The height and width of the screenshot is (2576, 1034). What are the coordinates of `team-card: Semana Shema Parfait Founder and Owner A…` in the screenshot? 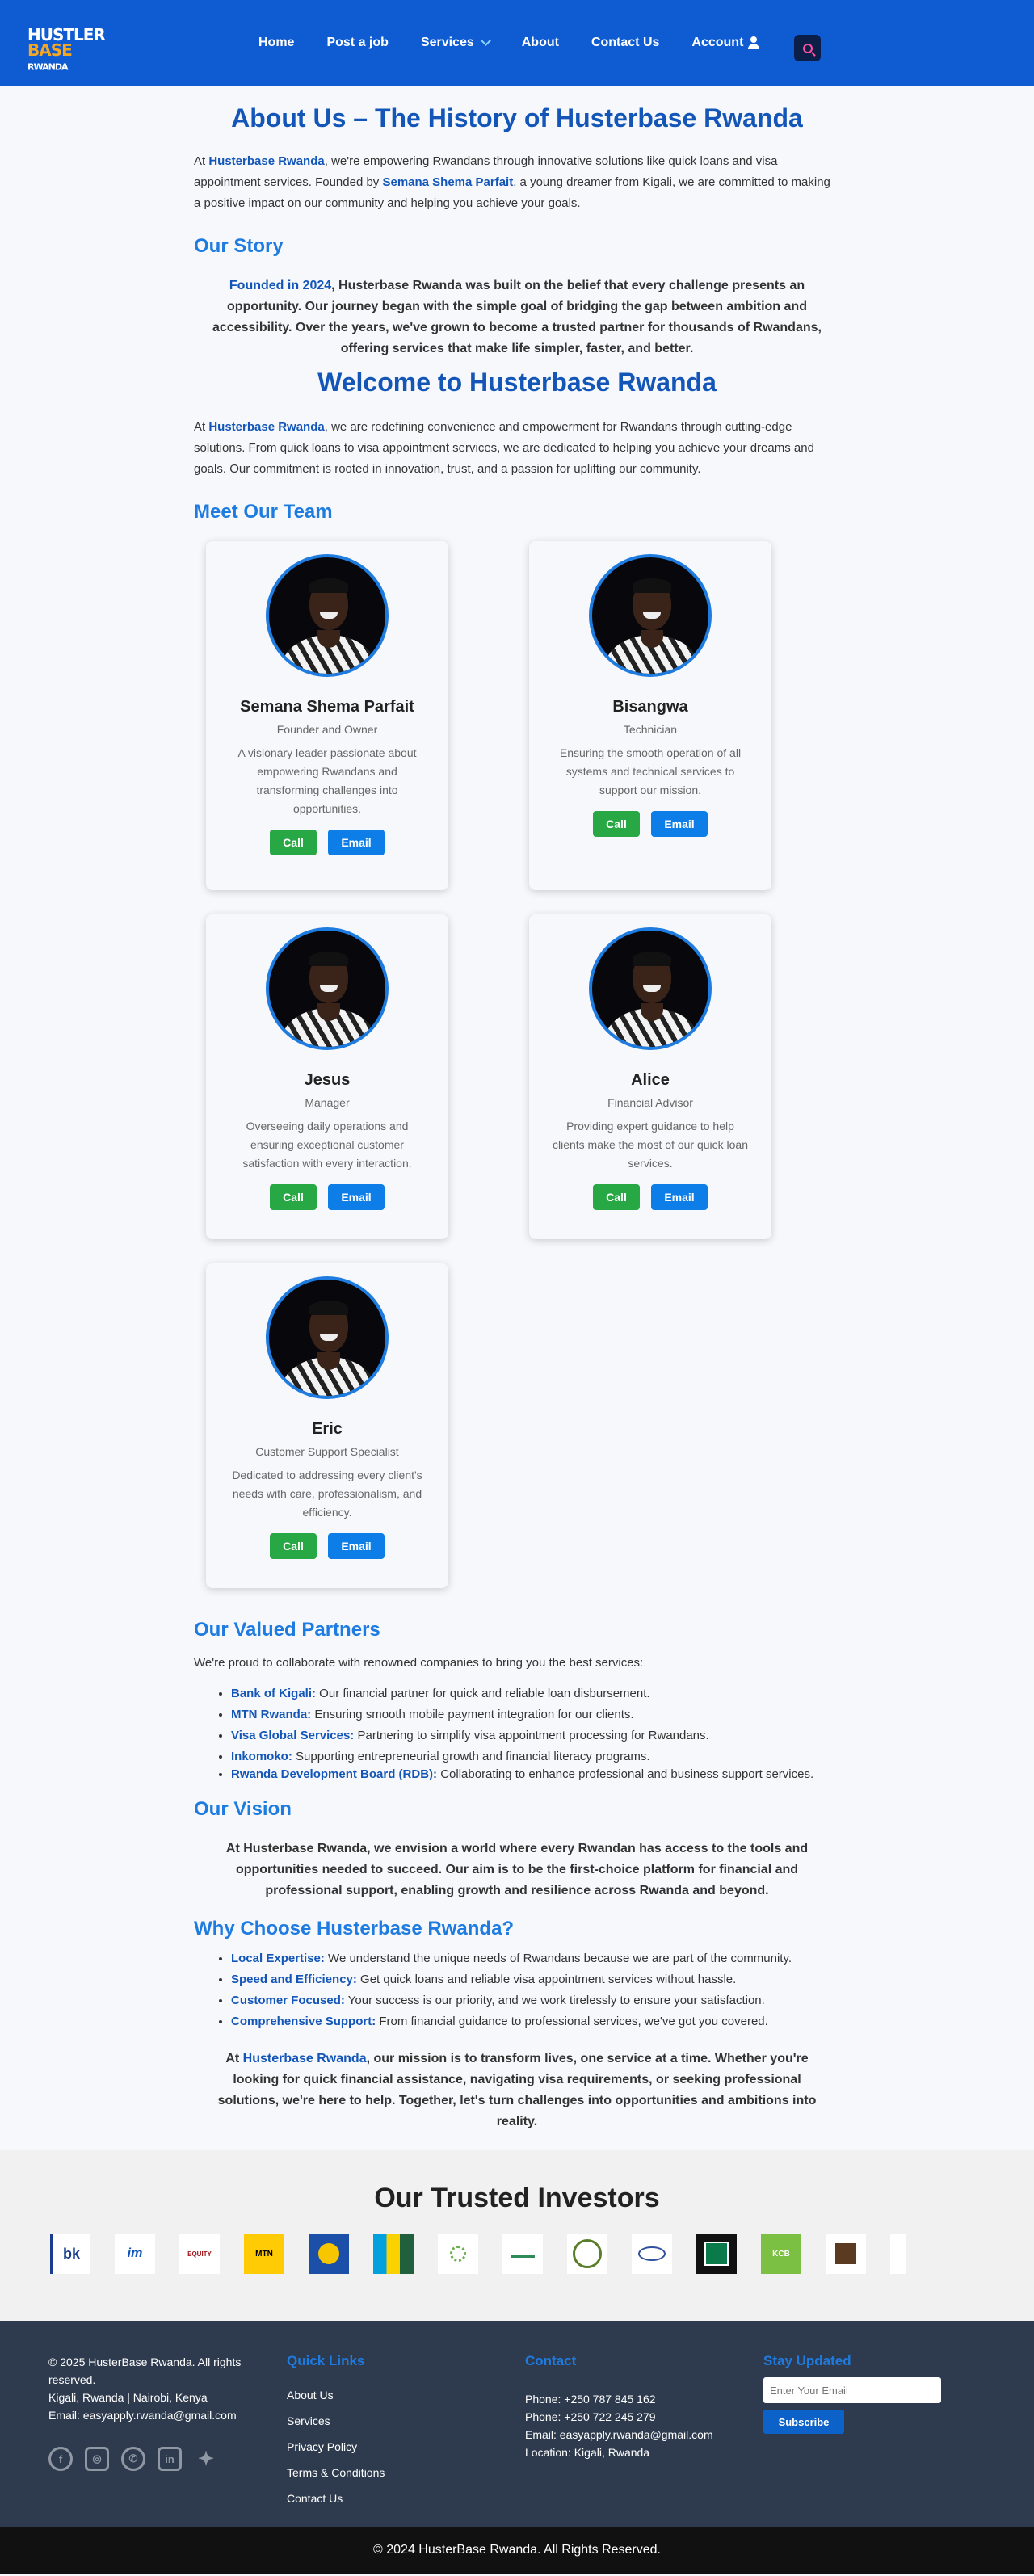 It's located at (327, 715).